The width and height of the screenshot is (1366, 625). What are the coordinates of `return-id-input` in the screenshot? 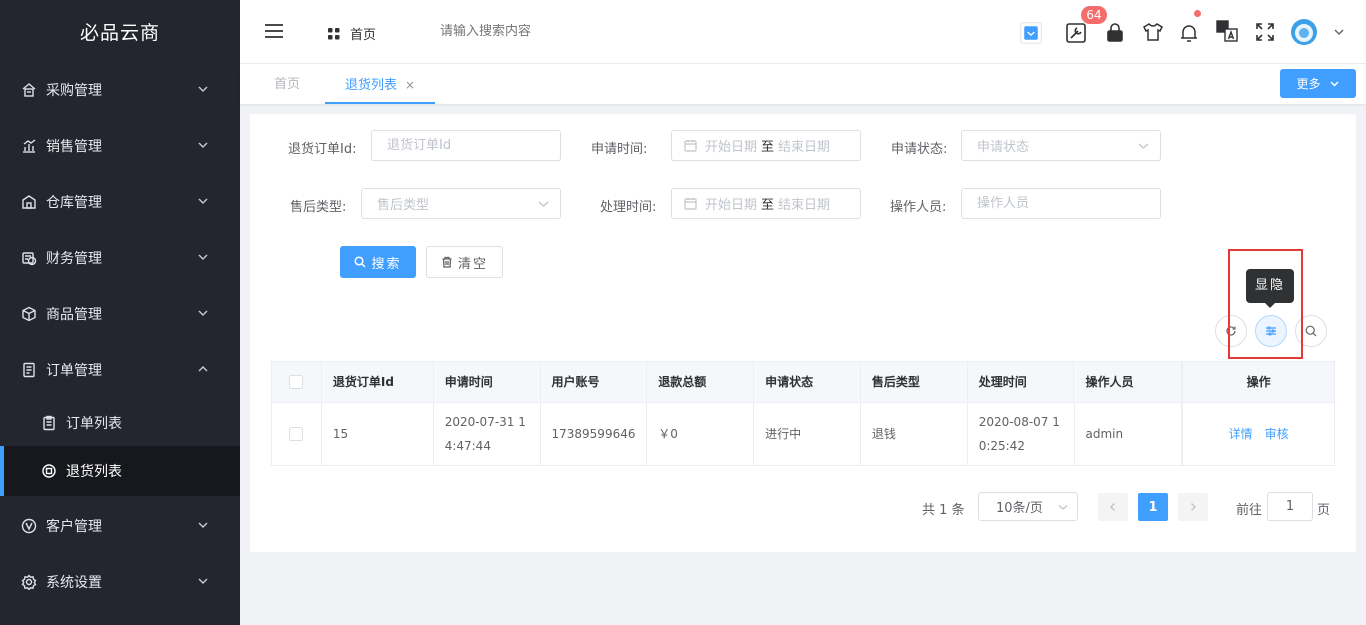 It's located at (473, 145).